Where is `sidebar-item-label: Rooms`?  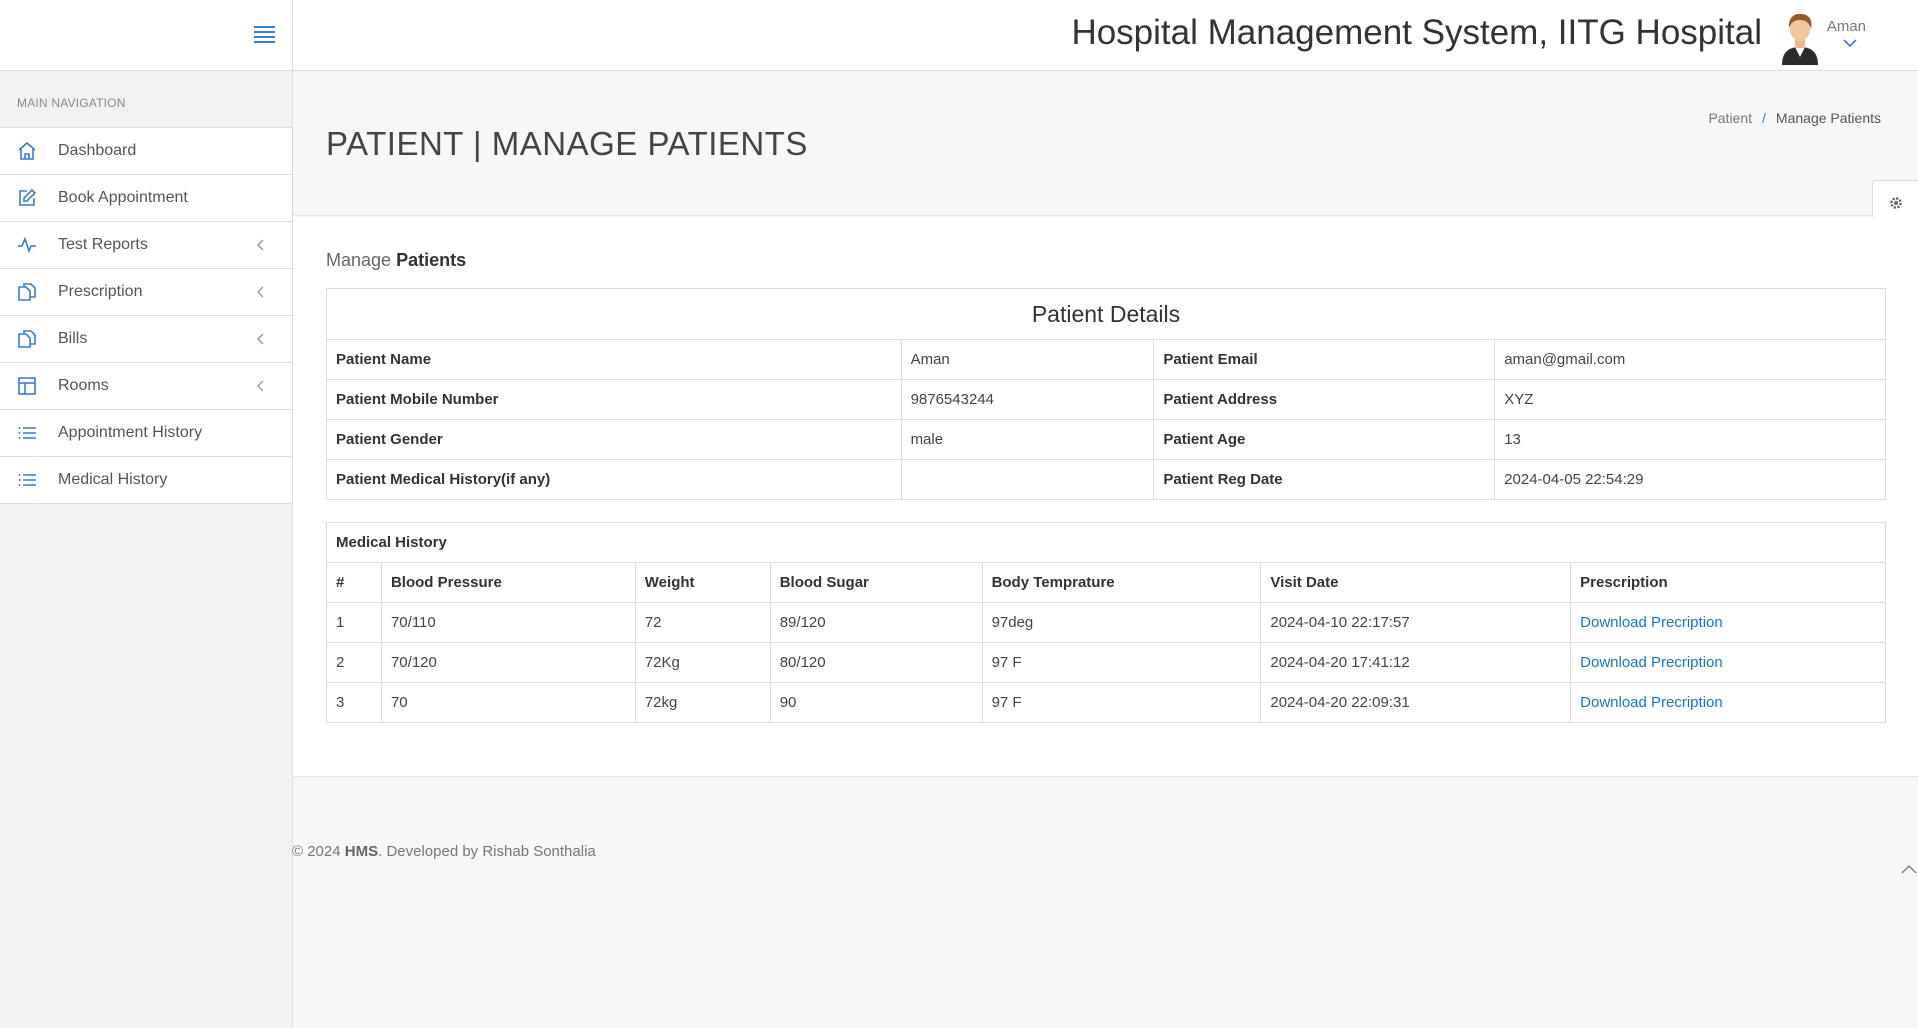 sidebar-item-label: Rooms is located at coordinates (83, 385).